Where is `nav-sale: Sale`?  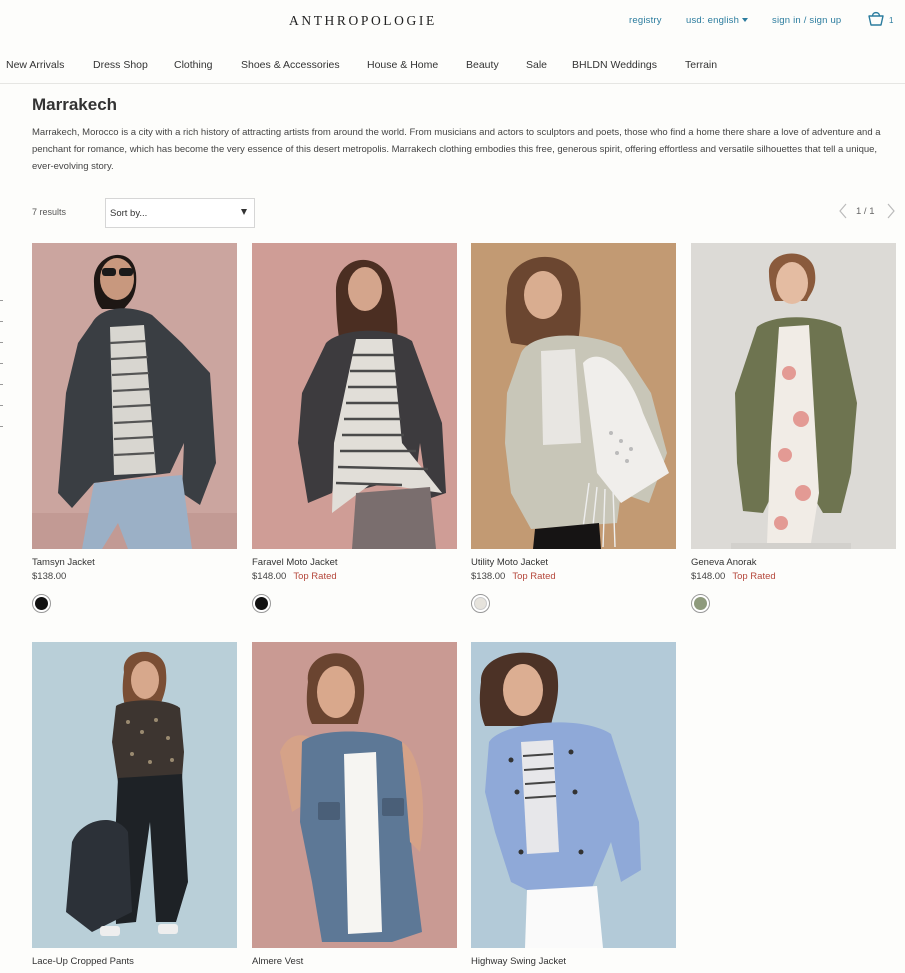
nav-sale: Sale is located at coordinates (536, 65).